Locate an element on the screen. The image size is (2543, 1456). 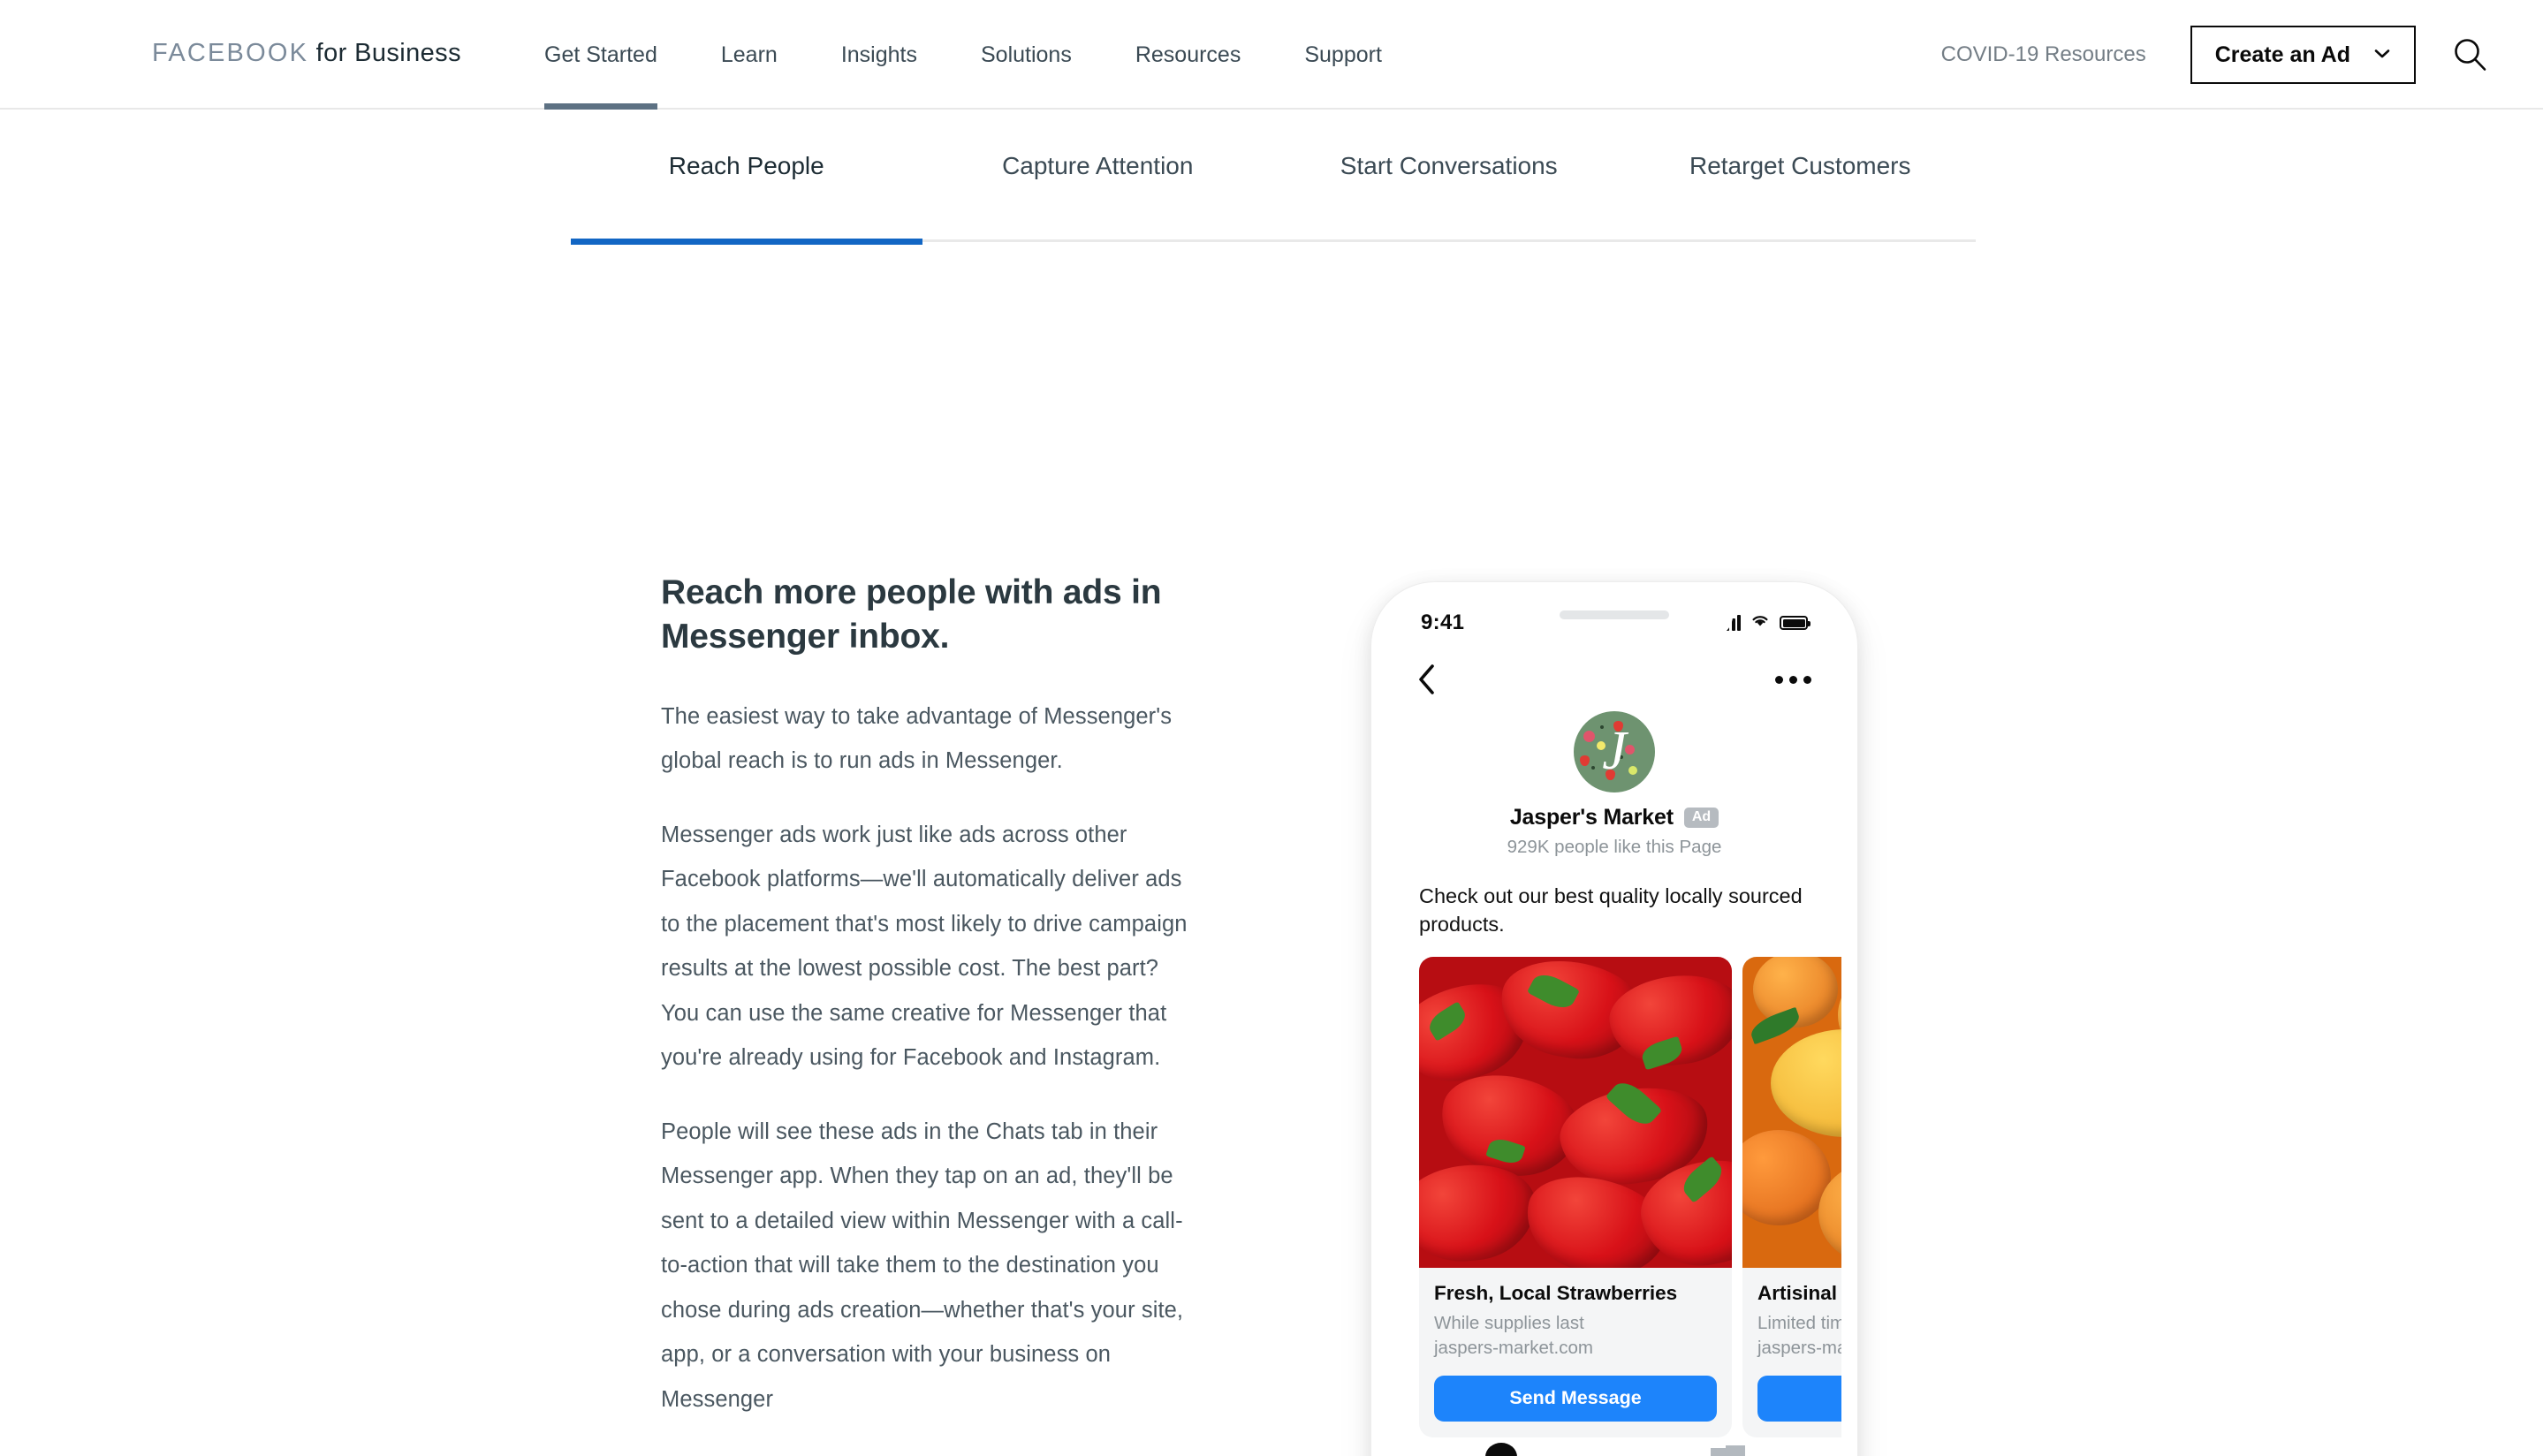
nav-item-resources: Resources is located at coordinates (1188, 55).